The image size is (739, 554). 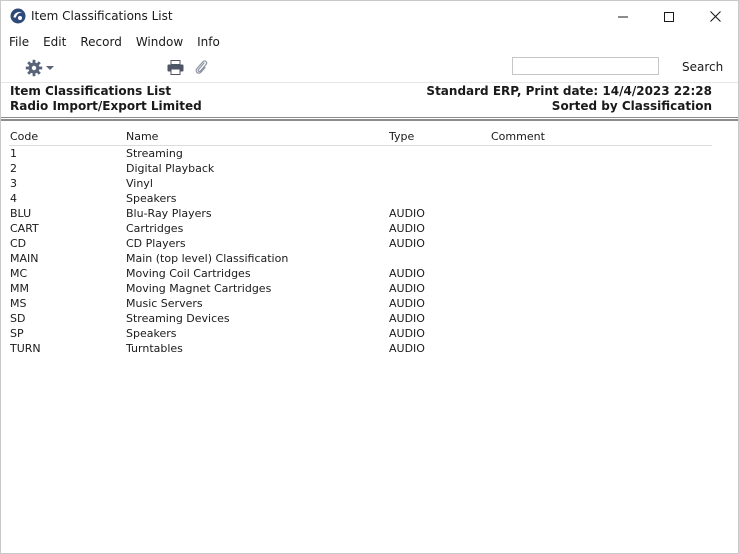 What do you see at coordinates (360, 333) in the screenshot?
I see `table-row: SP Speakers AUDIO` at bounding box center [360, 333].